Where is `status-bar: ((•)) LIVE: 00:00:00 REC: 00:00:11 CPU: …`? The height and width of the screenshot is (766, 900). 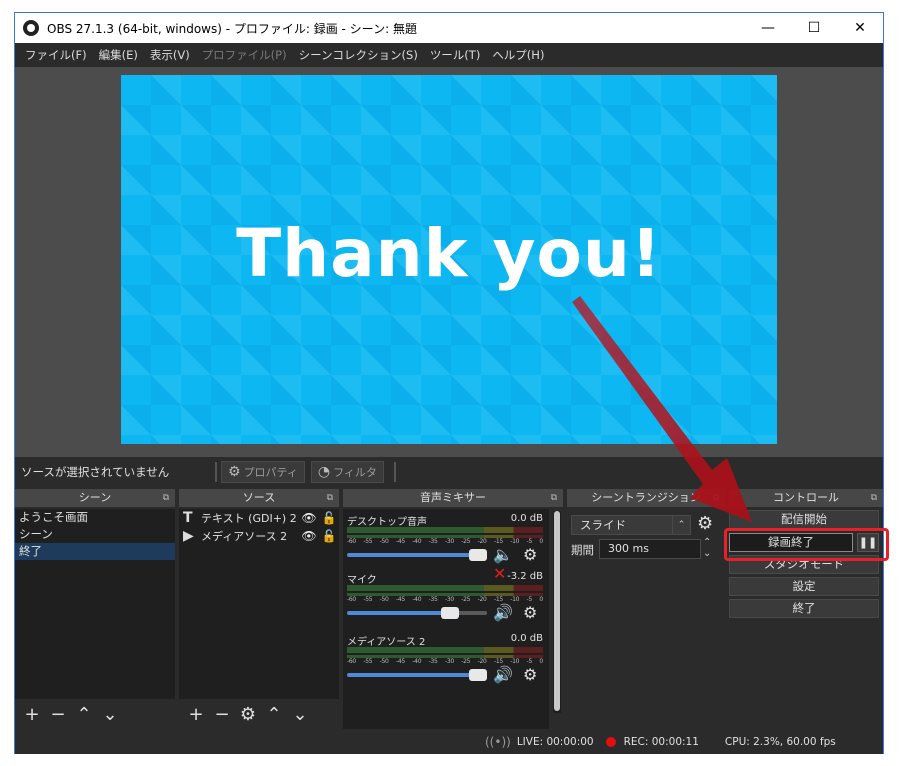
status-bar: ((•)) LIVE: 00:00:00 REC: 00:00:11 CPU: … is located at coordinates (449, 741).